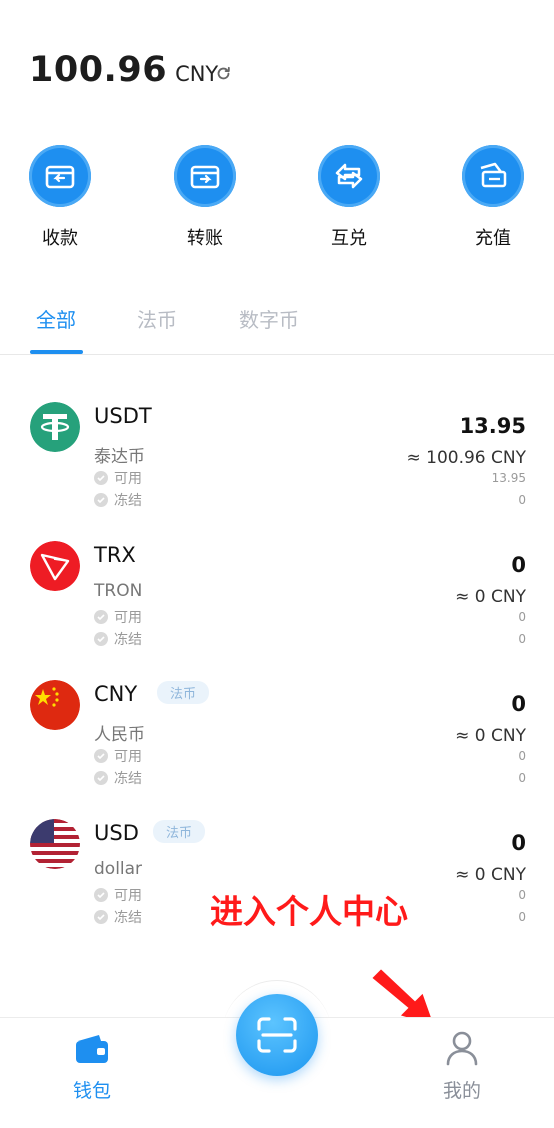 This screenshot has width=554, height=1128. I want to click on tab-crypto: 数字币, so click(269, 318).